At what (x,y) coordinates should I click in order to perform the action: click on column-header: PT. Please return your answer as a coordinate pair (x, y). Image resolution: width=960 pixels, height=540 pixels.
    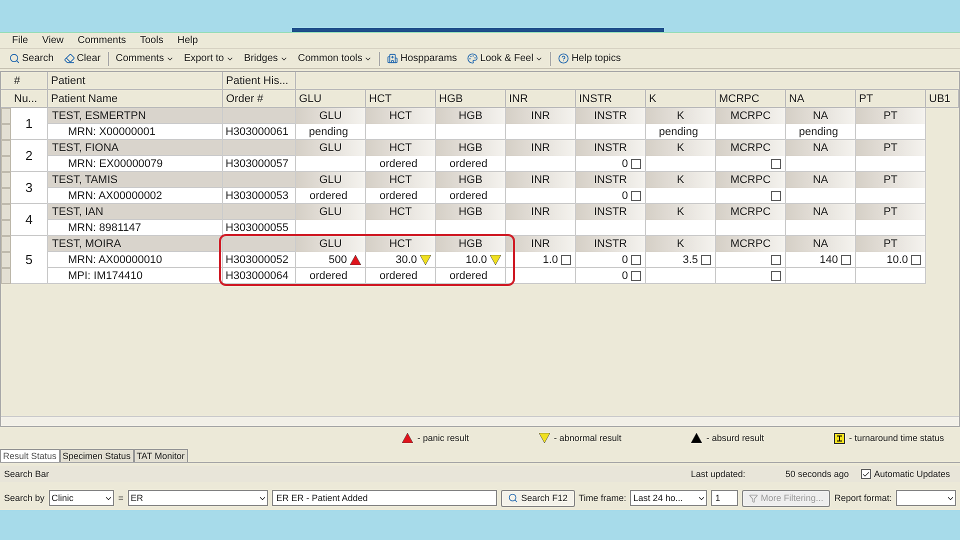
    Looking at the image, I should click on (891, 98).